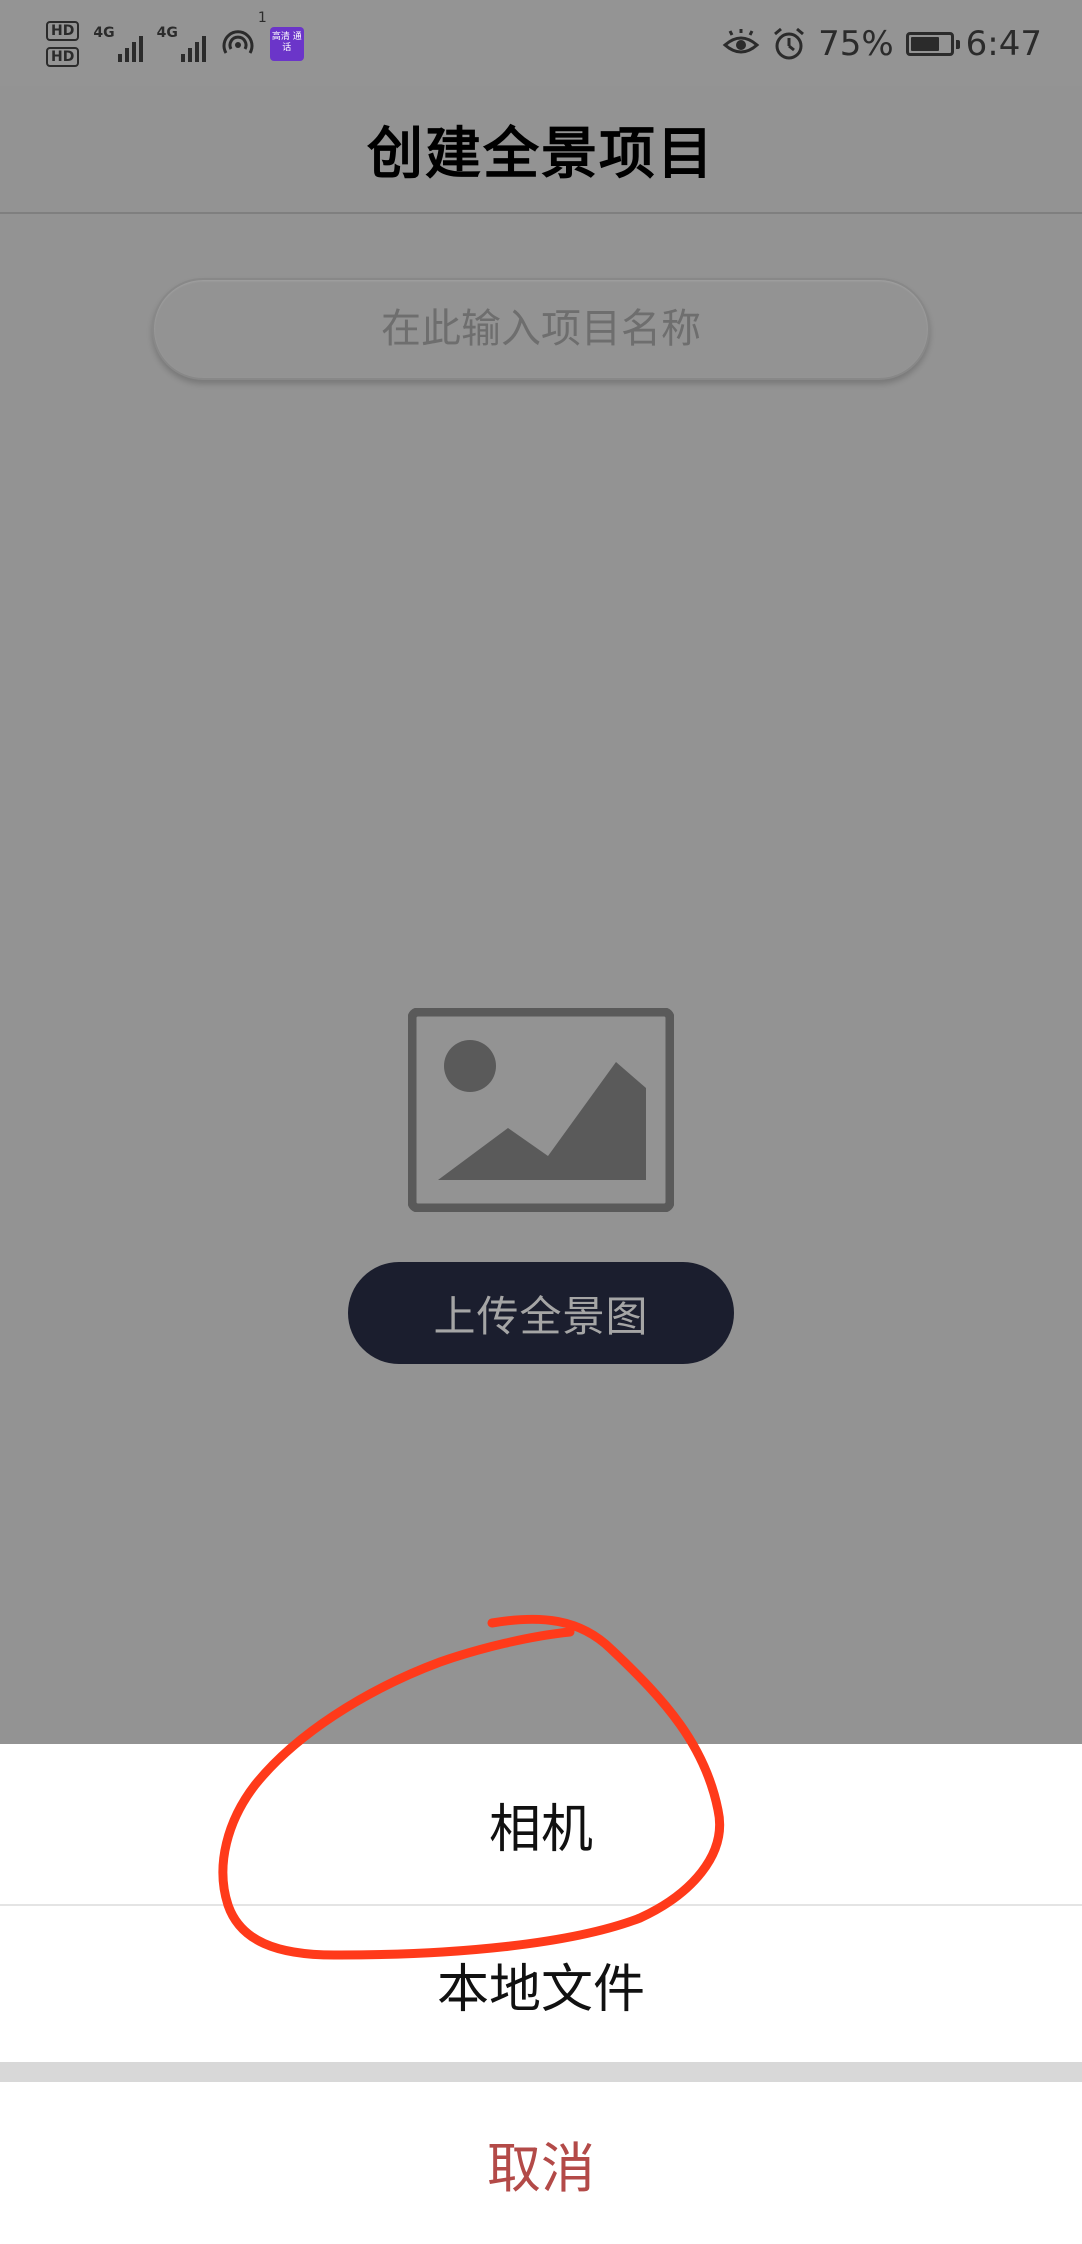 This screenshot has height=2244, width=1082. What do you see at coordinates (925, 44) in the screenshot?
I see `battery-fill` at bounding box center [925, 44].